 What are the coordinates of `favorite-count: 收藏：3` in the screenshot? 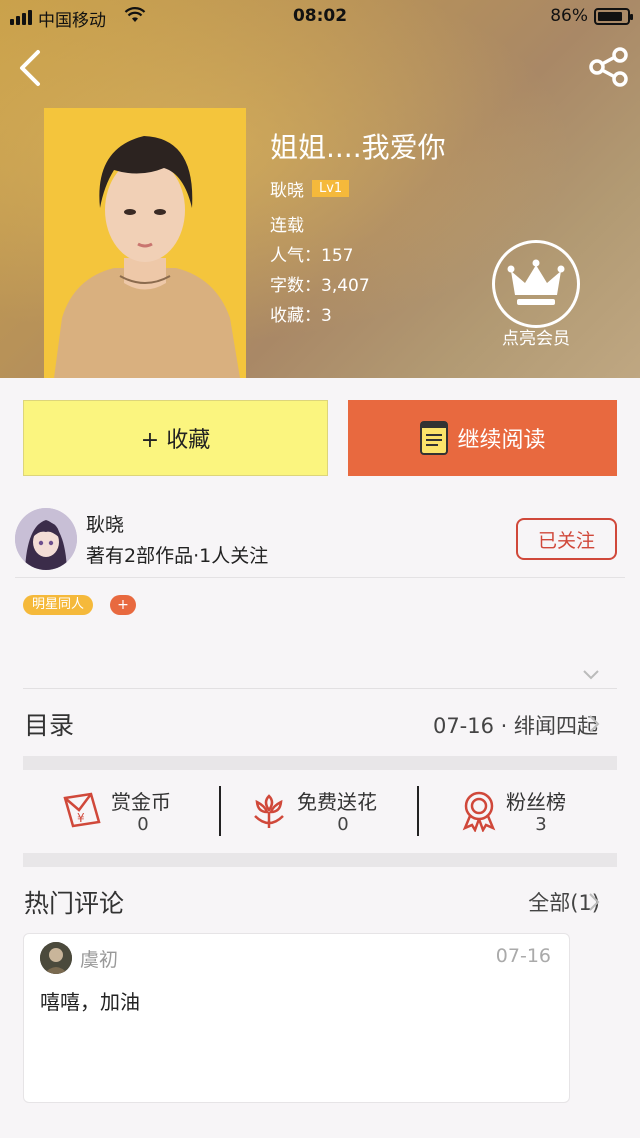 It's located at (301, 316).